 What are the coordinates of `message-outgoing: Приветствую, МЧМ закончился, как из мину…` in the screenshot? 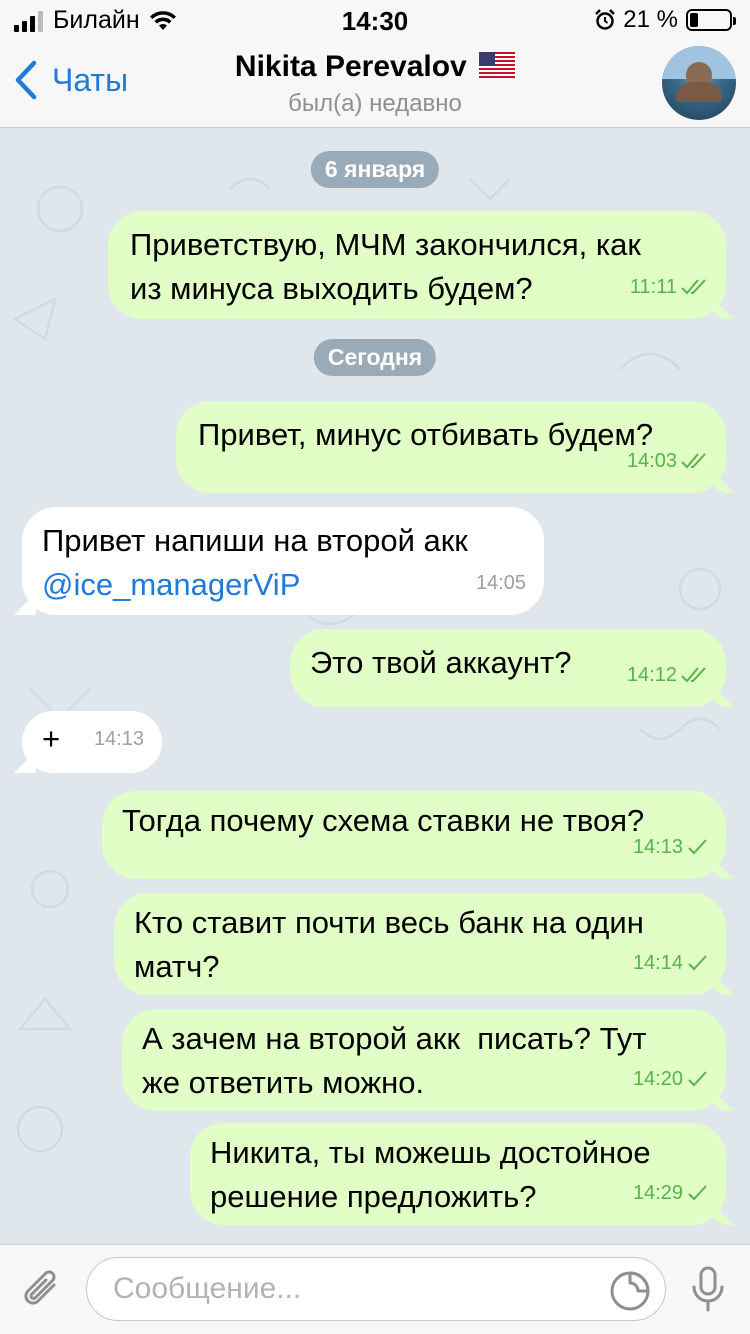 It's located at (417, 265).